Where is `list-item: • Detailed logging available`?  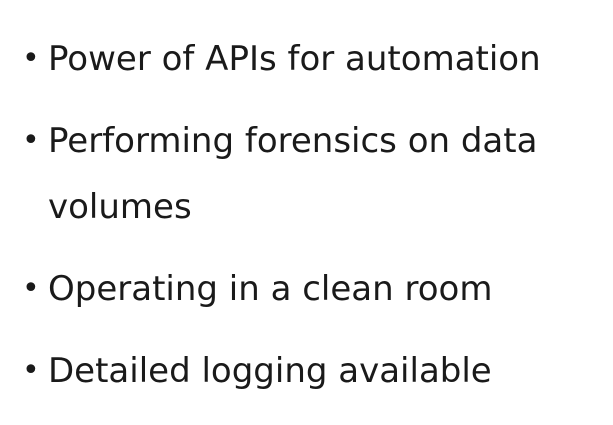 list-item: • Detailed logging available is located at coordinates (312, 371).